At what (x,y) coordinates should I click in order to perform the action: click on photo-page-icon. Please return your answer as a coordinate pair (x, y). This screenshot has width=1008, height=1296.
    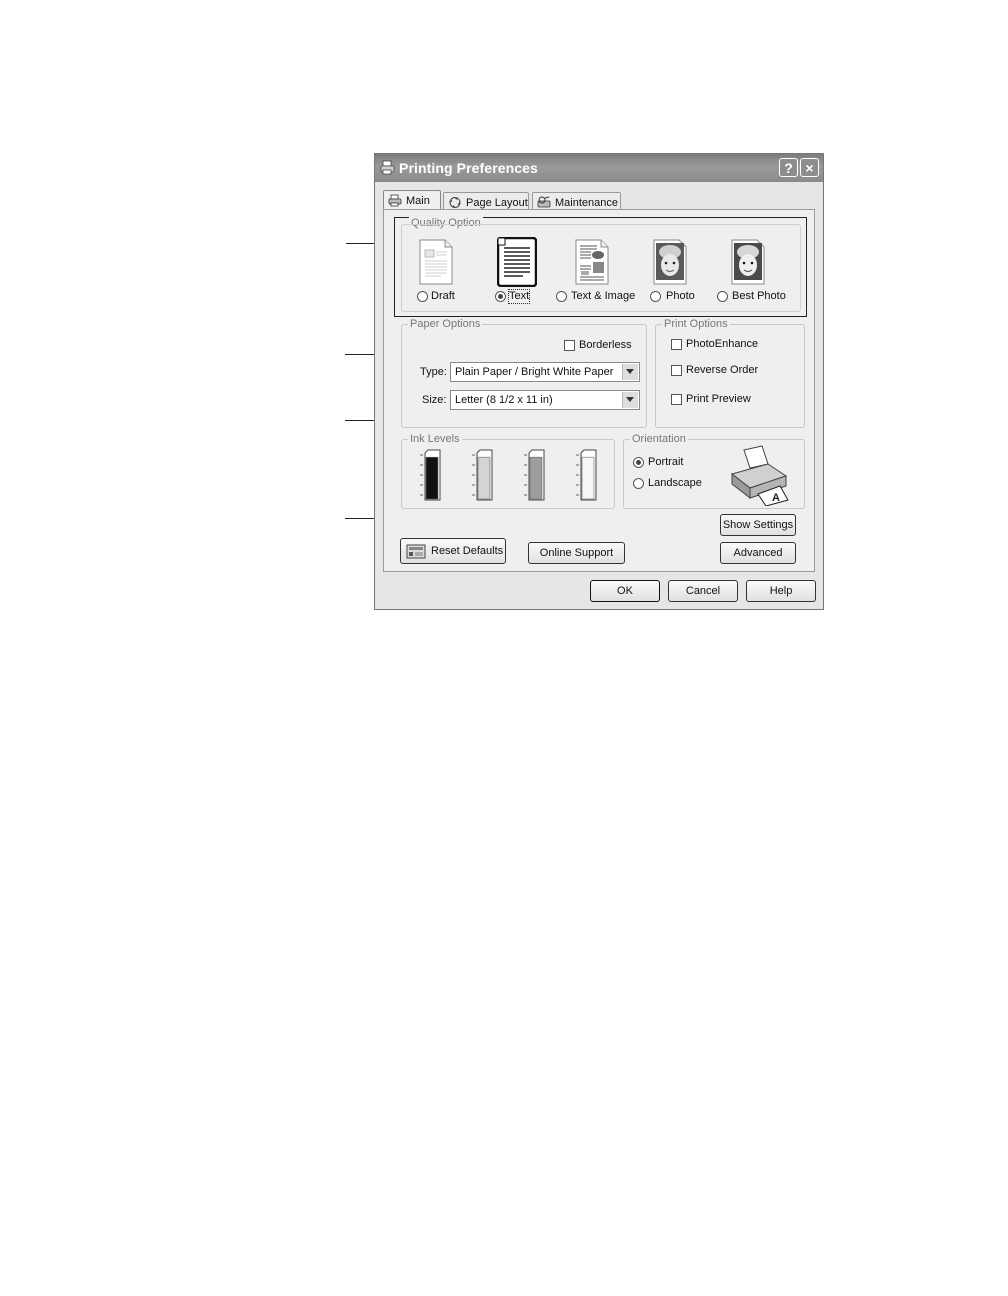
    Looking at the image, I should click on (670, 262).